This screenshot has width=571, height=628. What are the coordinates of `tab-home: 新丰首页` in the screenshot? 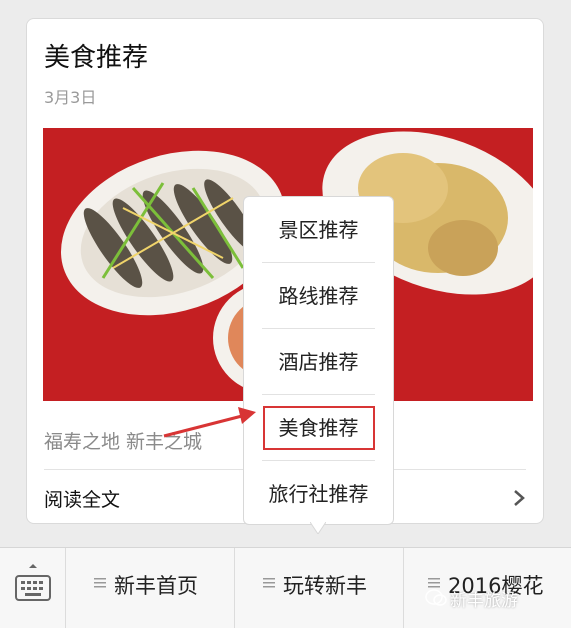 It's located at (150, 588).